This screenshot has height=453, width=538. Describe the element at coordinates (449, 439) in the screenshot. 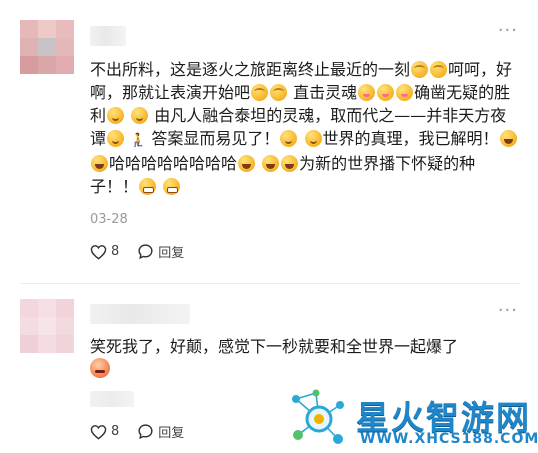

I see `watermark-url: WWW.XHCS188.COM` at that location.